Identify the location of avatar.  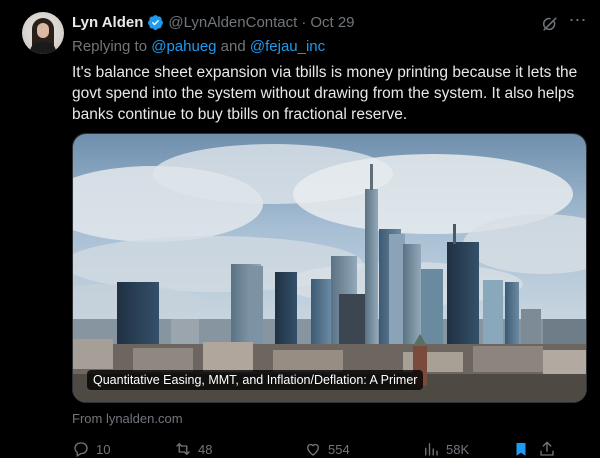
(43, 33).